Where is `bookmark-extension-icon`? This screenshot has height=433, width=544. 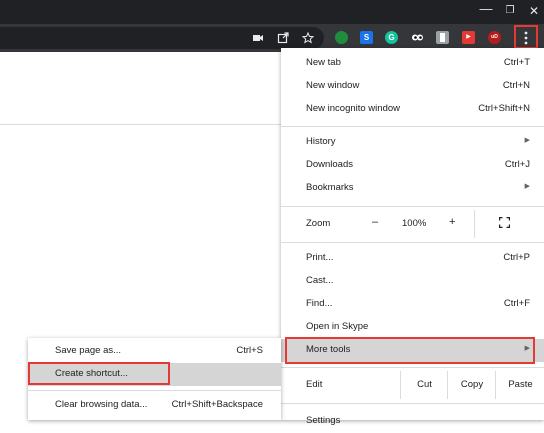
bookmark-extension-icon is located at coordinates (442, 37).